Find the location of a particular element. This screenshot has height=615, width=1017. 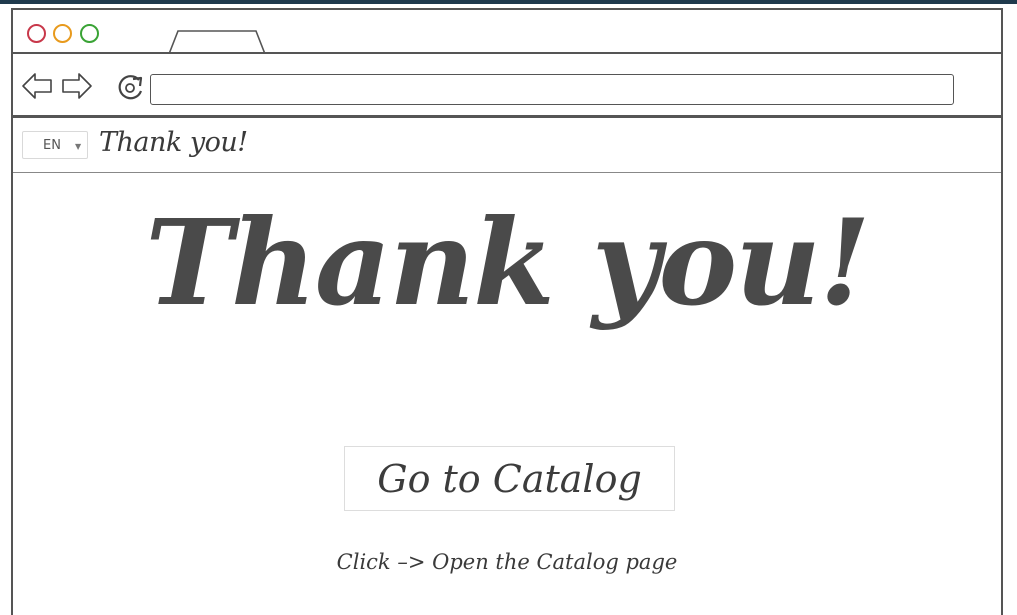

reload-icon is located at coordinates (131, 87).